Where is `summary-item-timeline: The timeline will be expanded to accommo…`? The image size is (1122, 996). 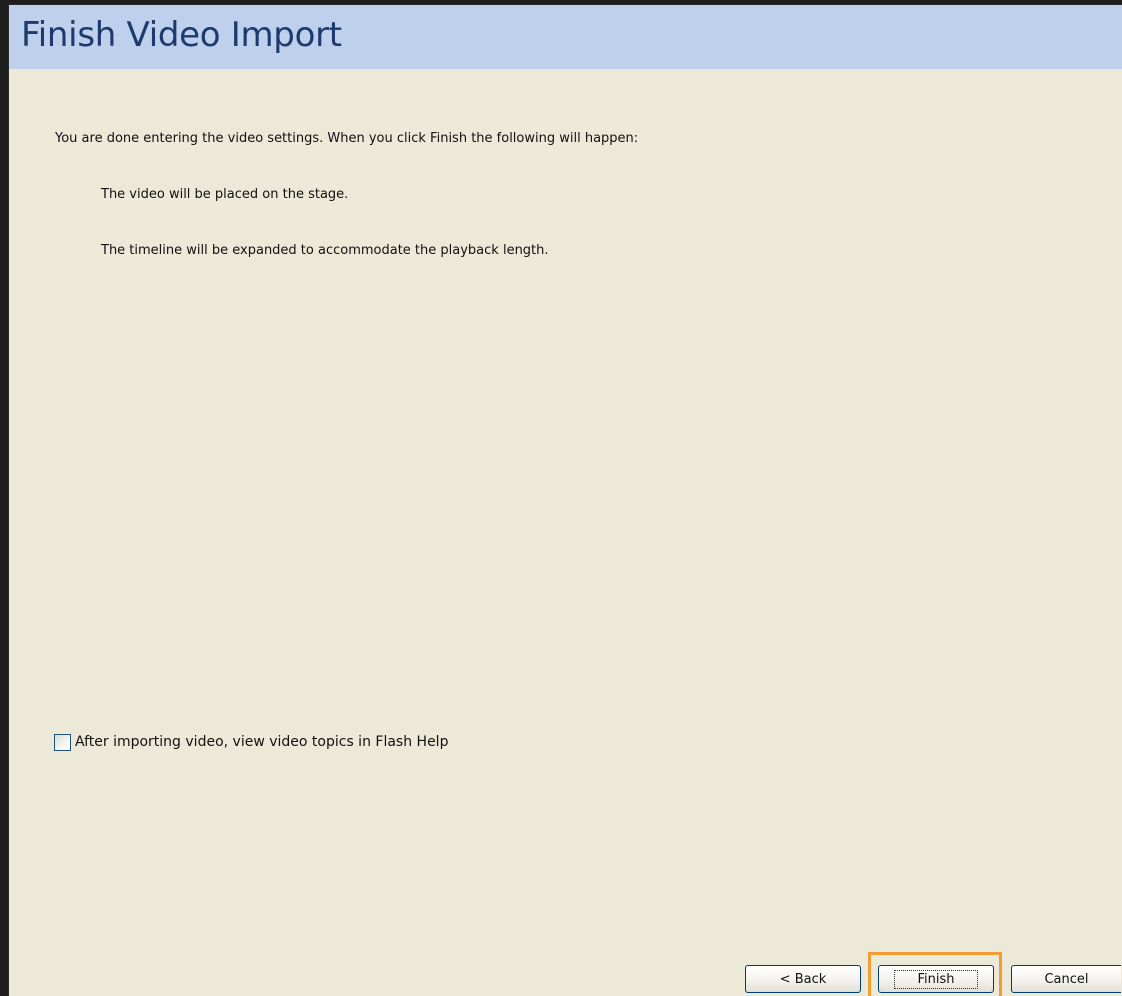
summary-item-timeline: The timeline will be expanded to accommo… is located at coordinates (325, 250).